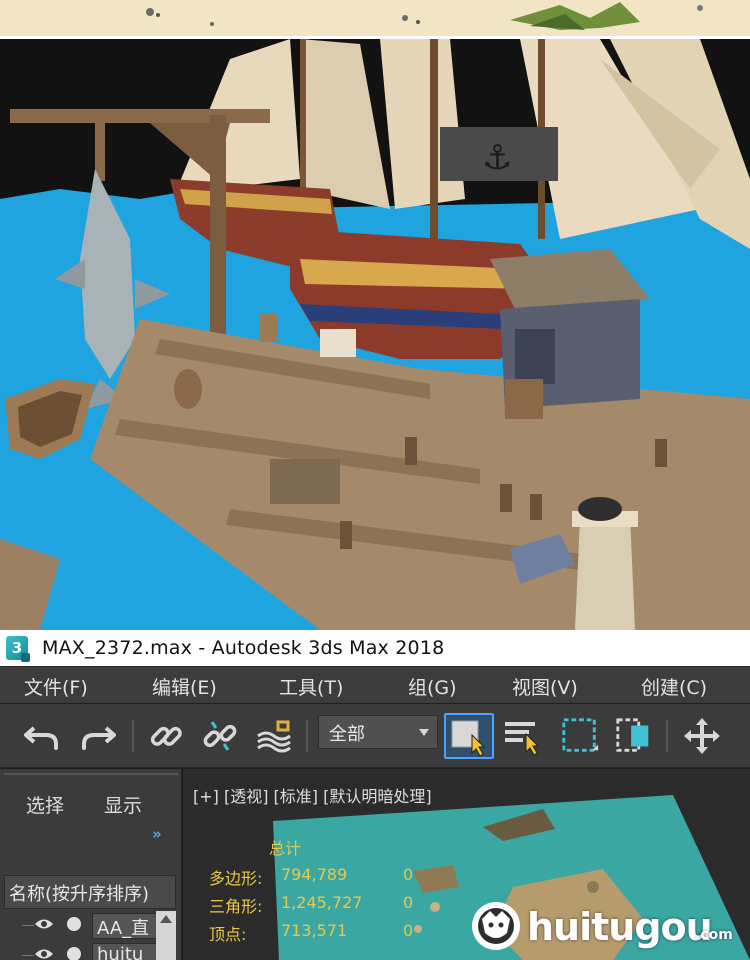 Image resolution: width=750 pixels, height=960 pixels. I want to click on sand-strip-image, so click(375, 18).